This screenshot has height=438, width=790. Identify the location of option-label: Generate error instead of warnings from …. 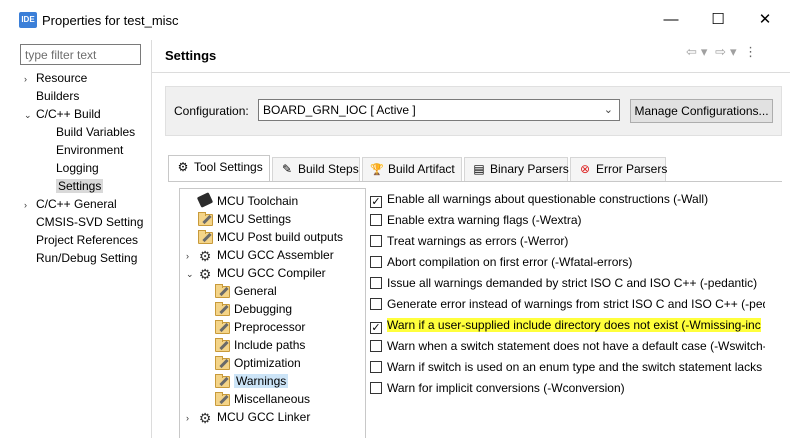
(576, 304).